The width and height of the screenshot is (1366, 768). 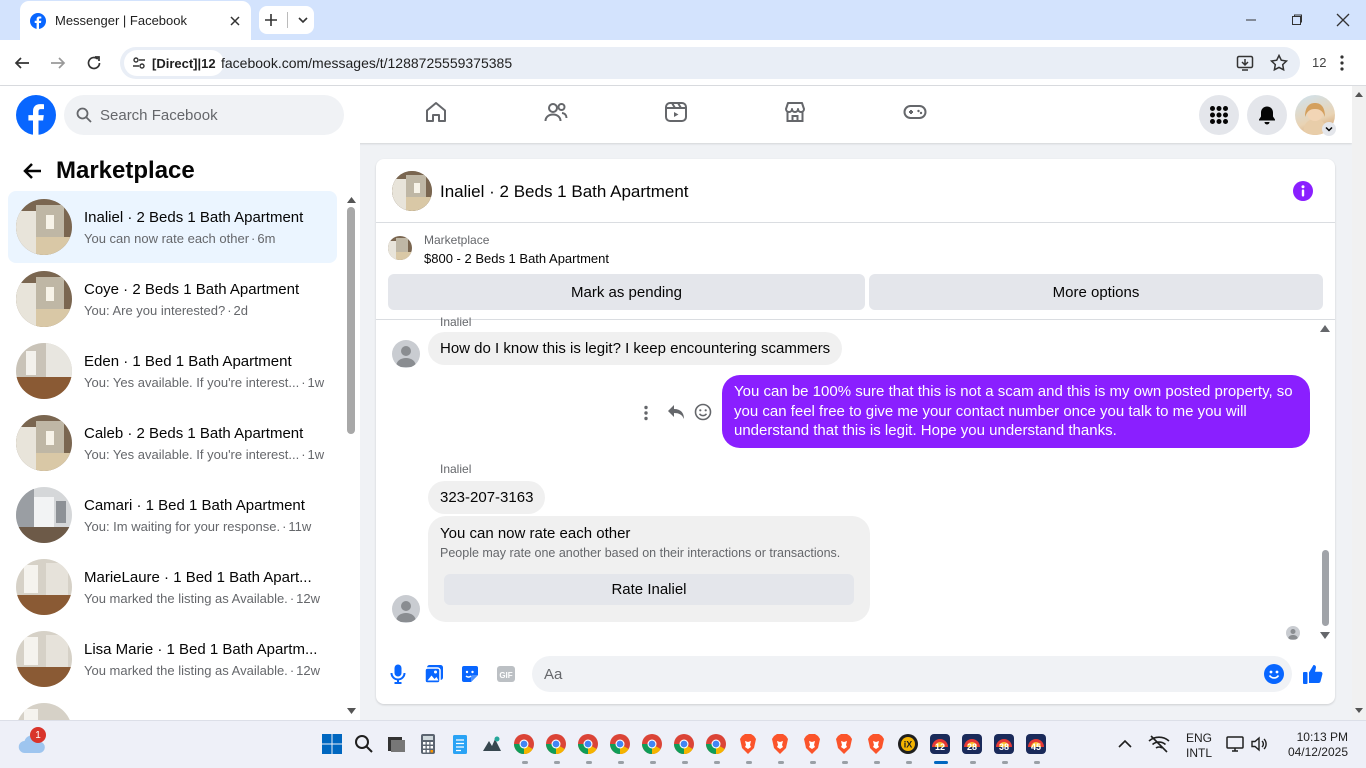 What do you see at coordinates (135, 20) in the screenshot?
I see `browser-tab: Messenger | Facebook` at bounding box center [135, 20].